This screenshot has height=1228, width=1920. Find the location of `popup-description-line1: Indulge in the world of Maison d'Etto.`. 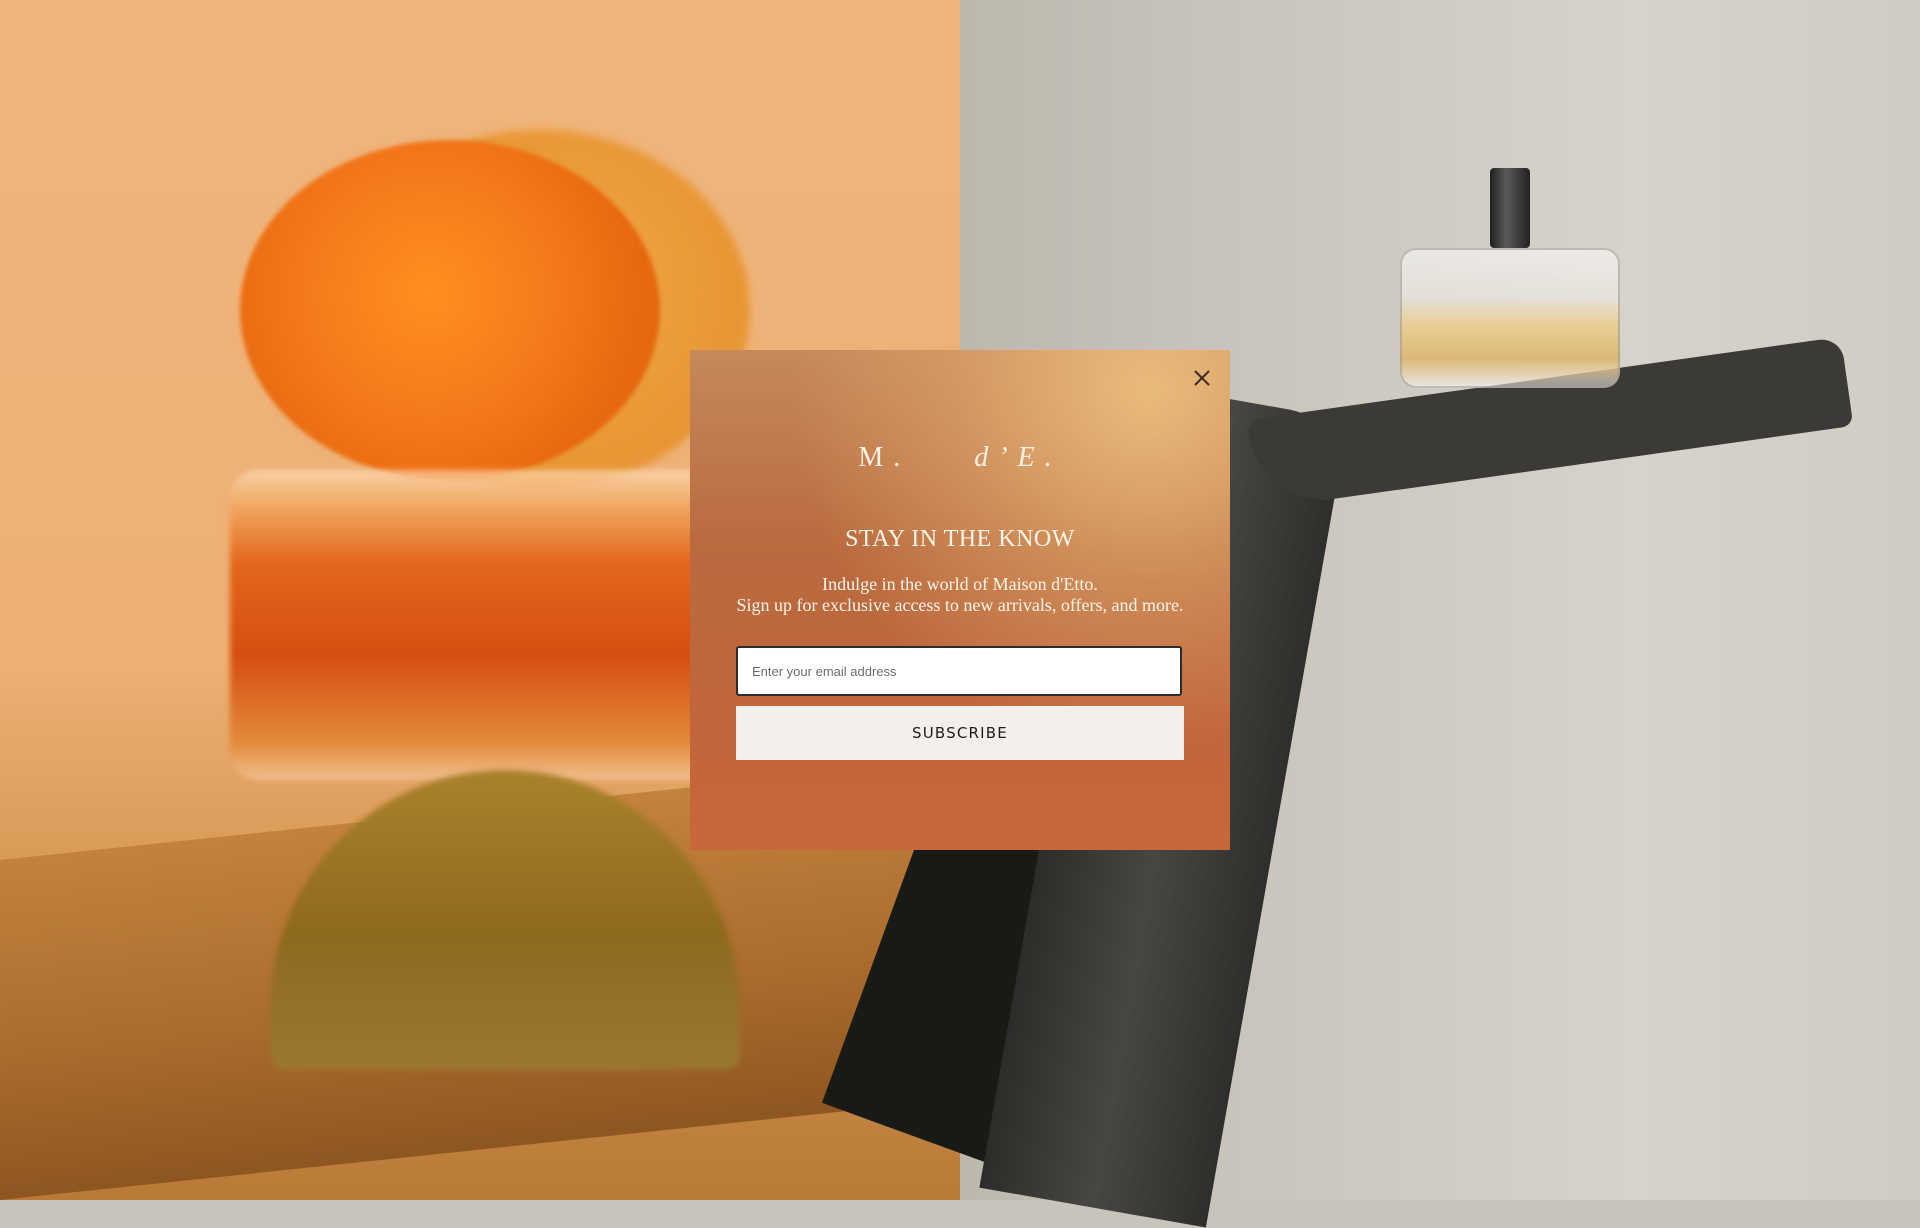

popup-description-line1: Indulge in the world of Maison d'Etto. is located at coordinates (960, 584).